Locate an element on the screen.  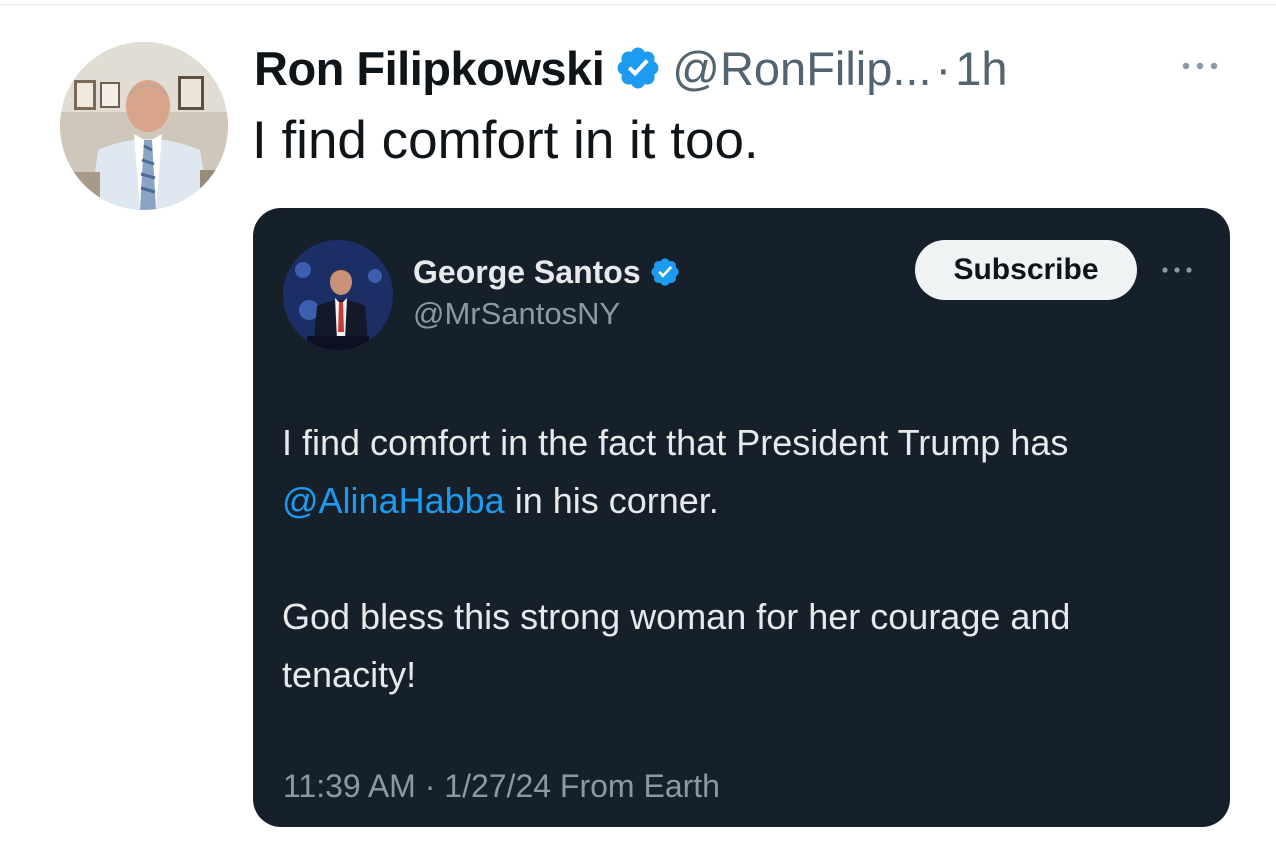
subscribe-button: Subscribe is located at coordinates (1026, 270).